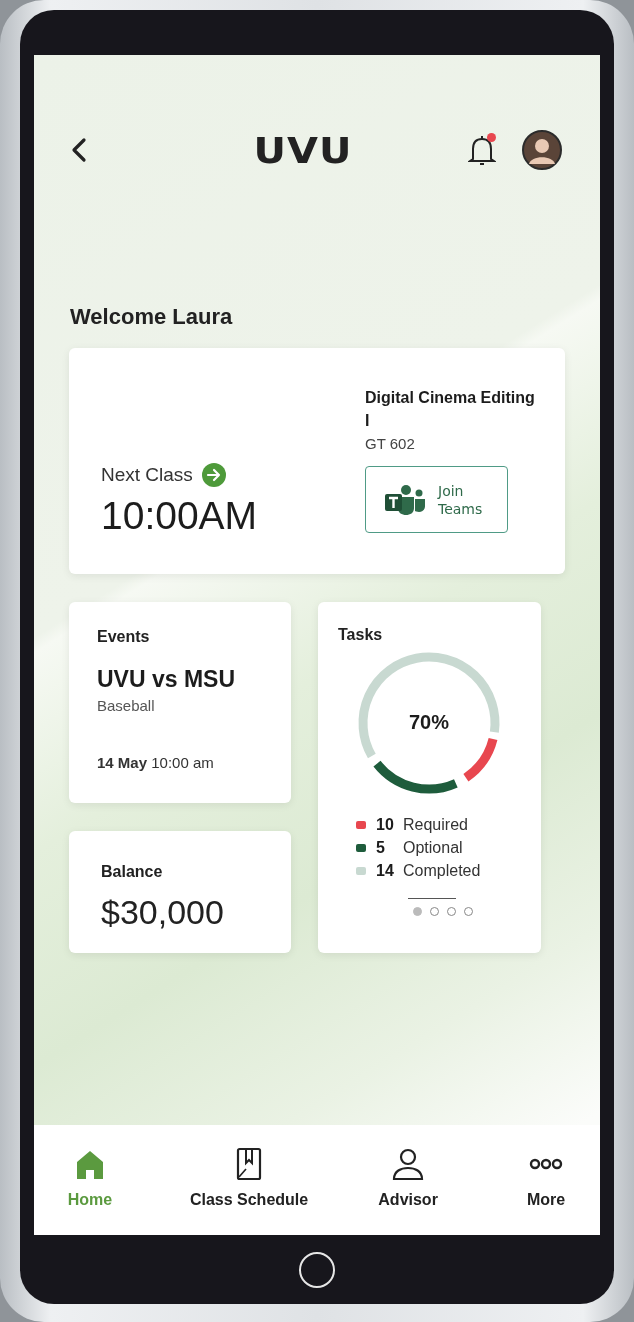 The height and width of the screenshot is (1322, 634). I want to click on room-label: GT 602, so click(390, 443).